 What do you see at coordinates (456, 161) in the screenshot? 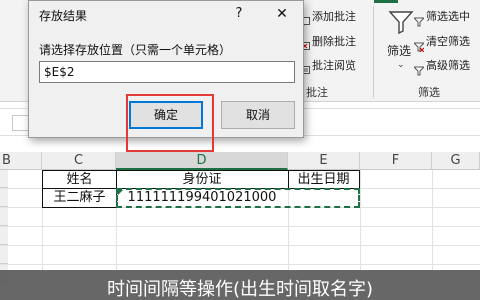
I see `column-header-g: G` at bounding box center [456, 161].